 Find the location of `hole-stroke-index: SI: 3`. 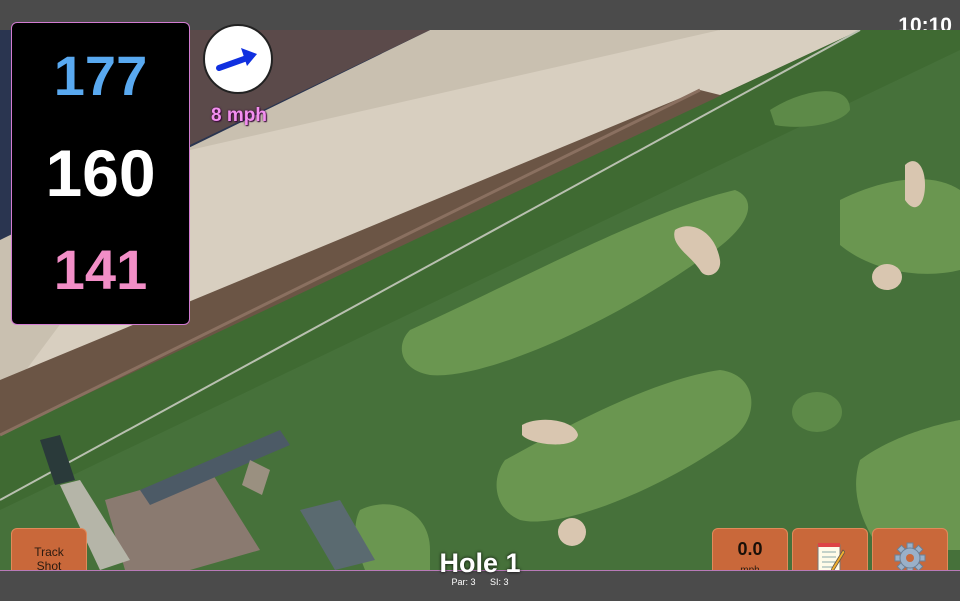

hole-stroke-index: SI: 3 is located at coordinates (499, 582).